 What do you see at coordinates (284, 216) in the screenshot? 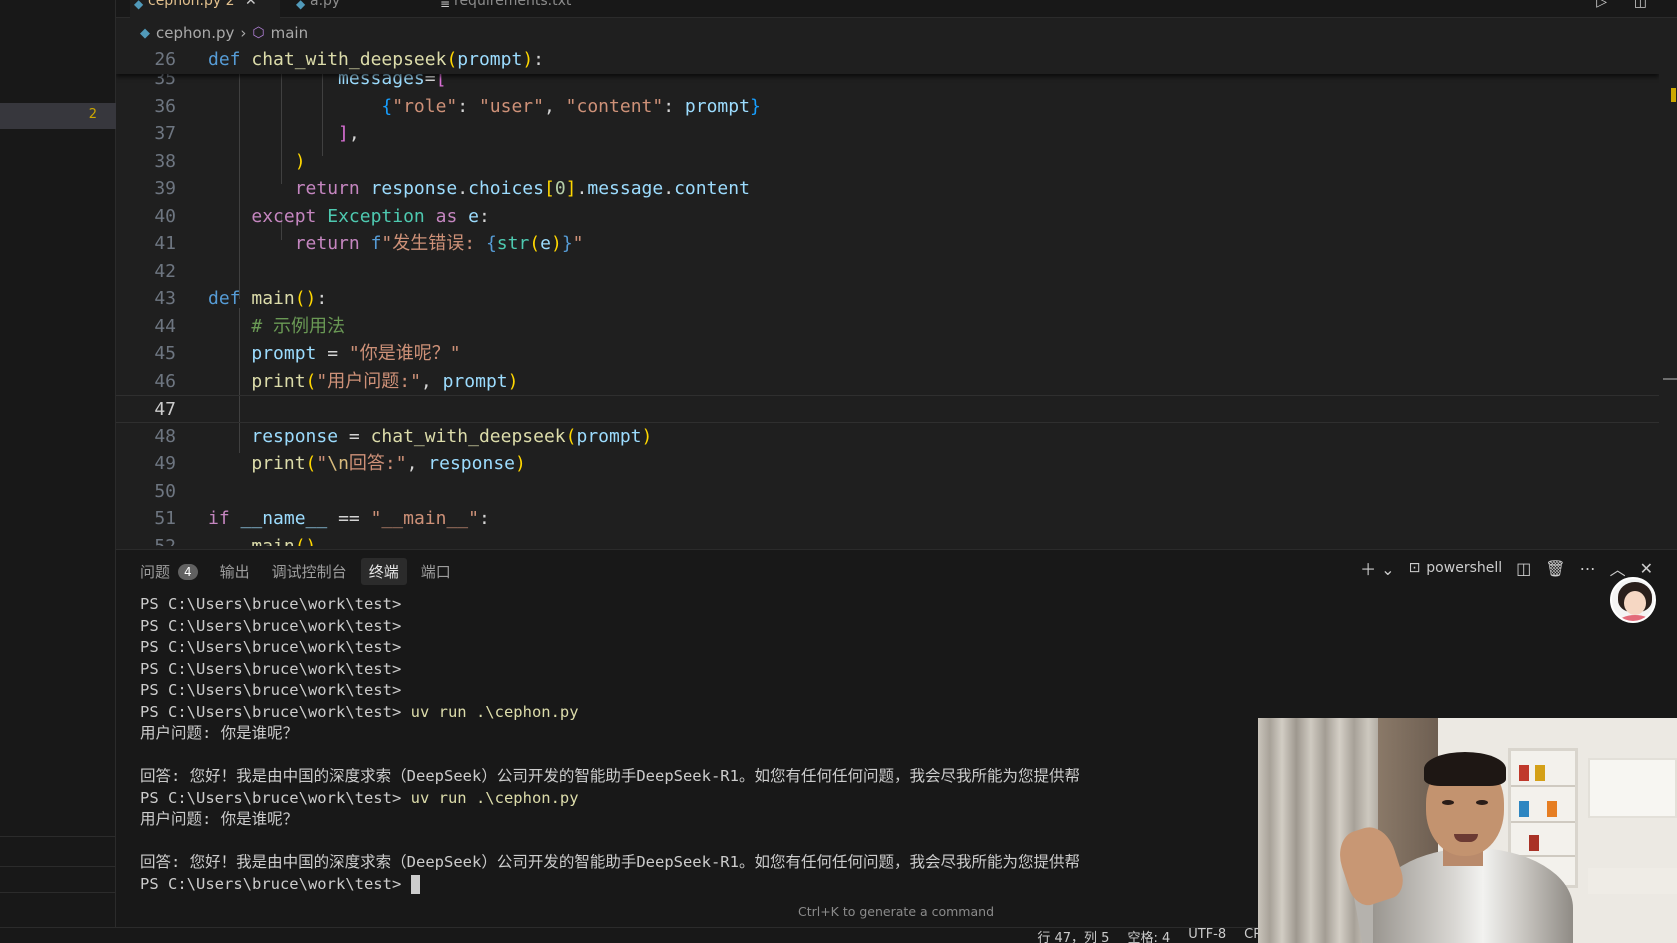
I see `code-token: except` at bounding box center [284, 216].